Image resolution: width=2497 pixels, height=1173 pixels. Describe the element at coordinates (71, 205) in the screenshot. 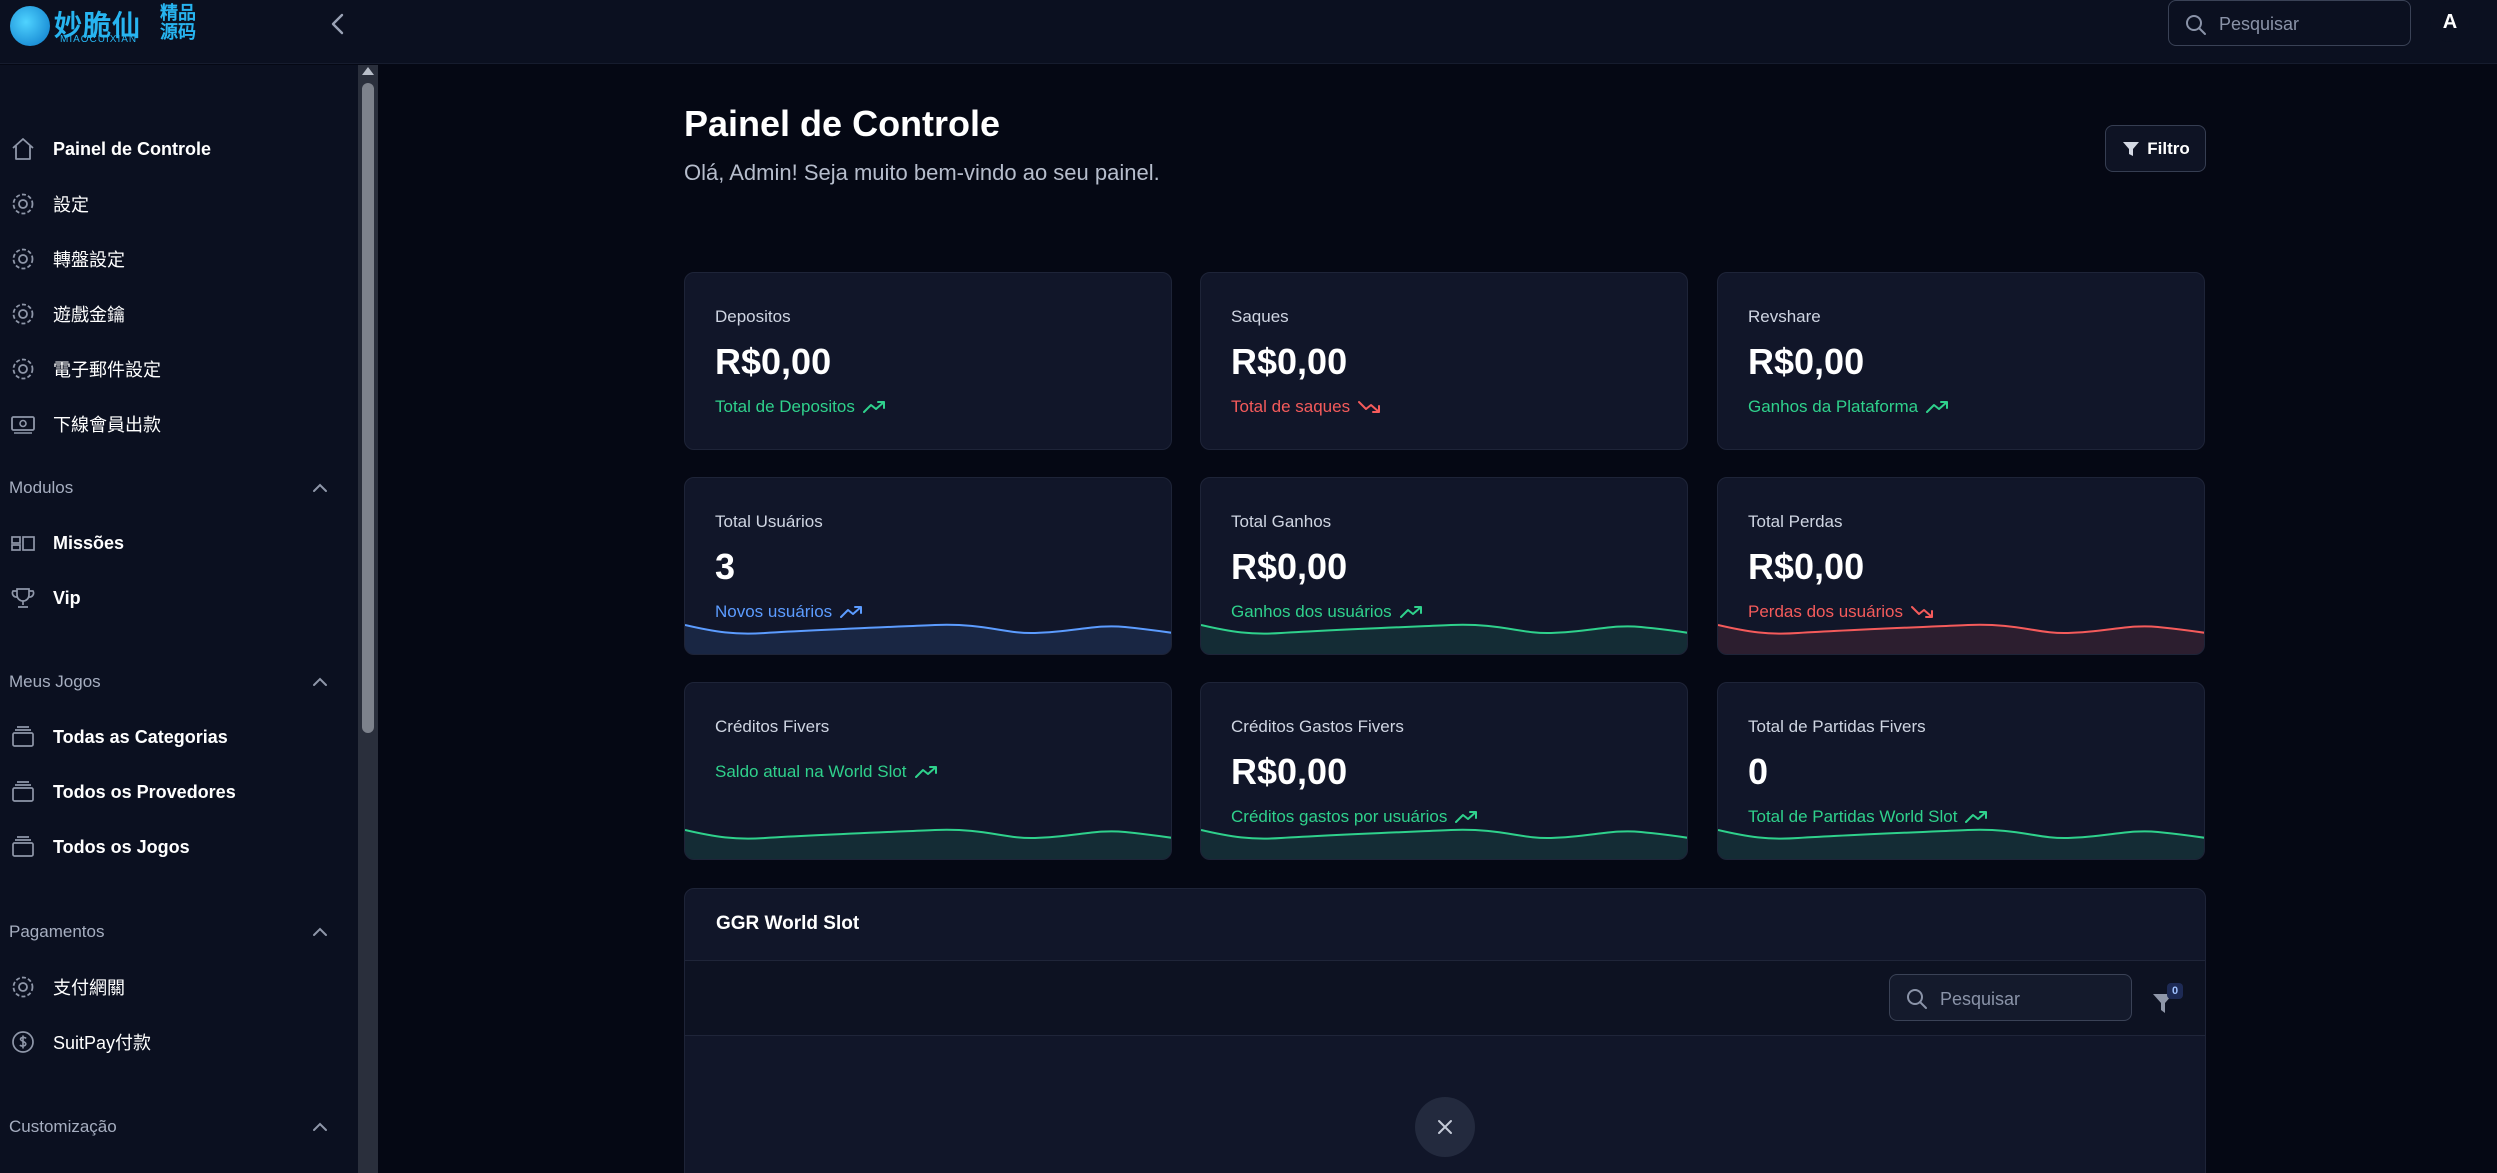

I see `sidebar-item-label: 設定` at that location.